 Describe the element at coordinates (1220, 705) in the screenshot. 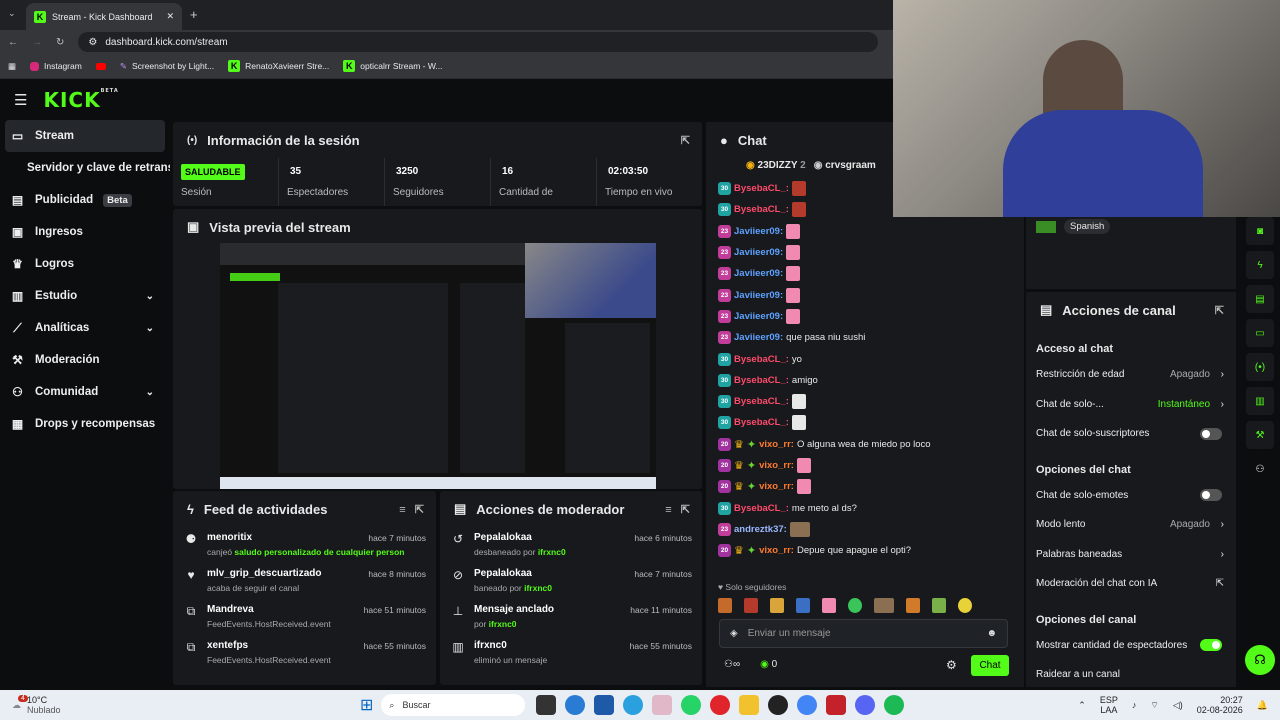

I see `clock: 20:27 02-08-2026` at that location.